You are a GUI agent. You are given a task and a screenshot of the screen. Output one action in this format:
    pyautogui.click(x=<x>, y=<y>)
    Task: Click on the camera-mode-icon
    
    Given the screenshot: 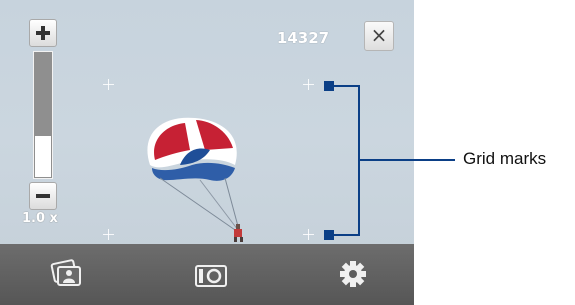 What is the action you would take?
    pyautogui.click(x=211, y=276)
    